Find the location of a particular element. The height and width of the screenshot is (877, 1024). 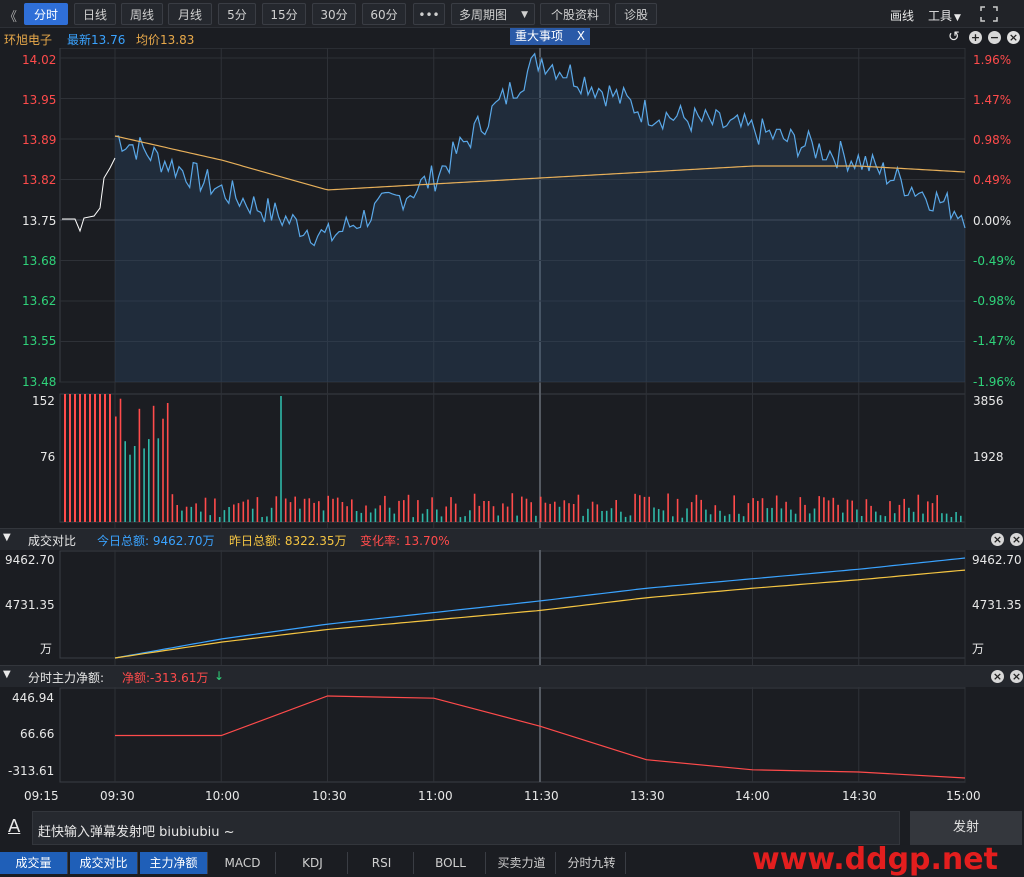

major-event-tag: 重大事项 X is located at coordinates (550, 36).